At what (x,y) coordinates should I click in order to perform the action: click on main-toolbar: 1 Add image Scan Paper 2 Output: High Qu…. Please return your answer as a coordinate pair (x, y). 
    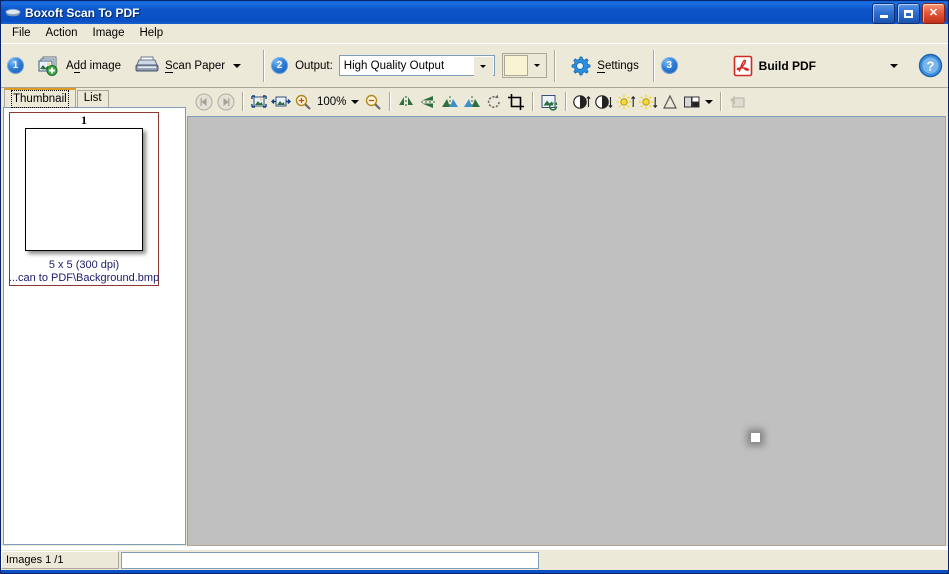
    Looking at the image, I should click on (474, 65).